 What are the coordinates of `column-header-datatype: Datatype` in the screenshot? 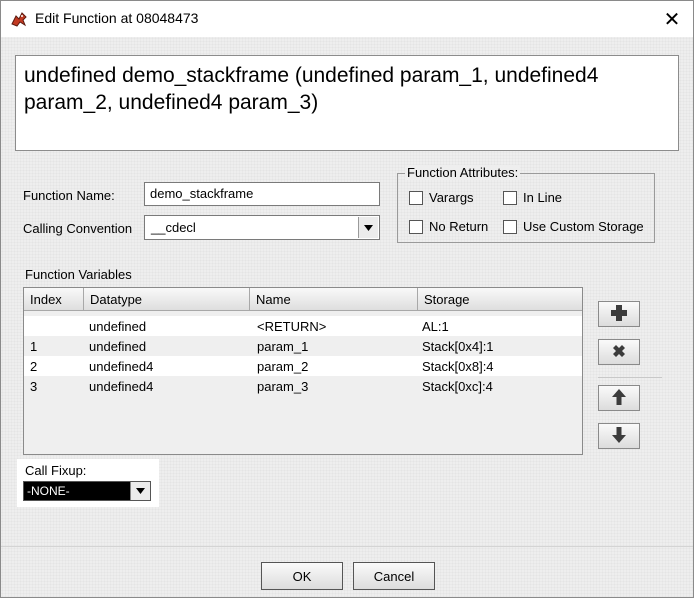 It's located at (167, 299).